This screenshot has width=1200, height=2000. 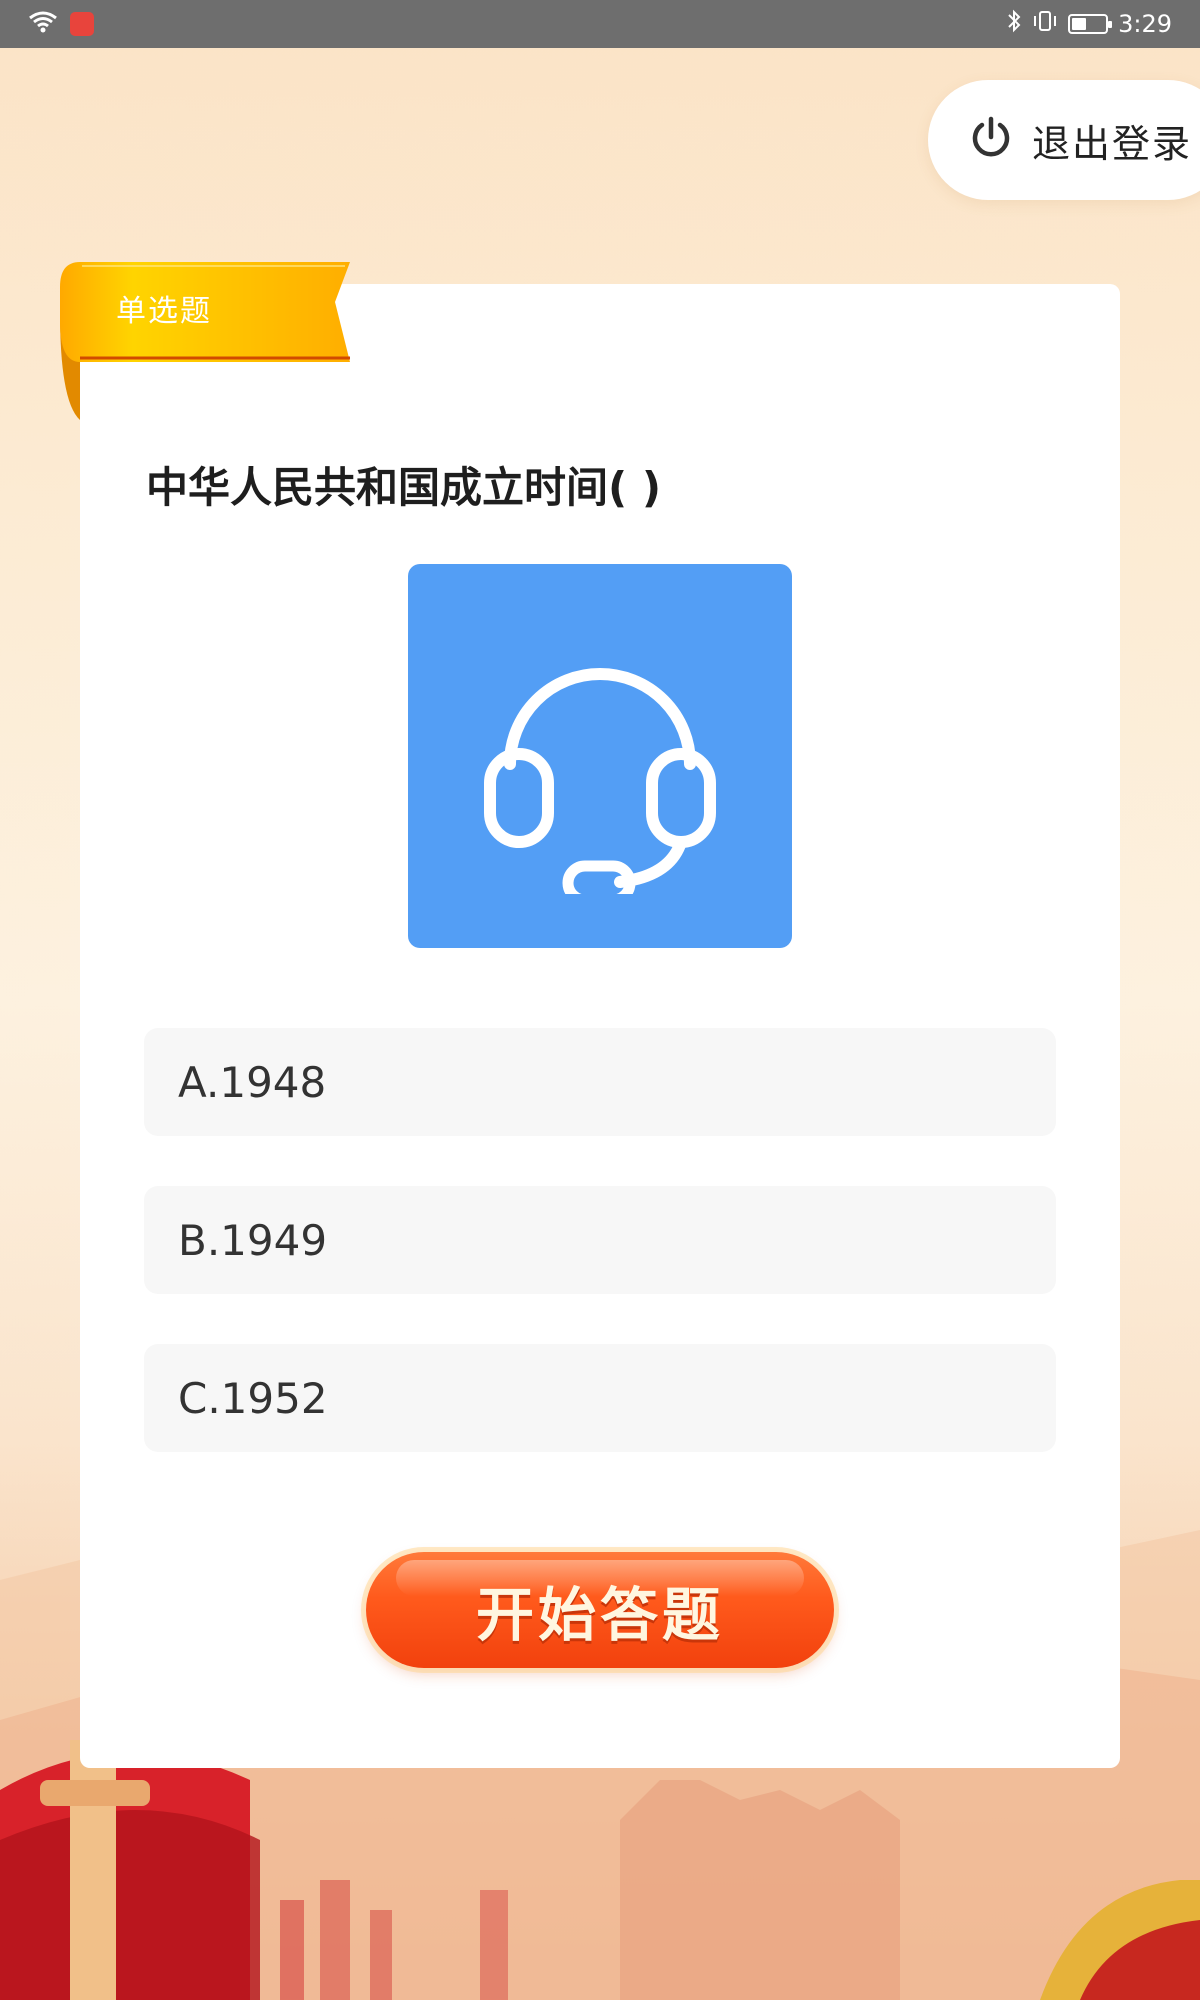 What do you see at coordinates (82, 24) in the screenshot?
I see `app-badge-icon` at bounding box center [82, 24].